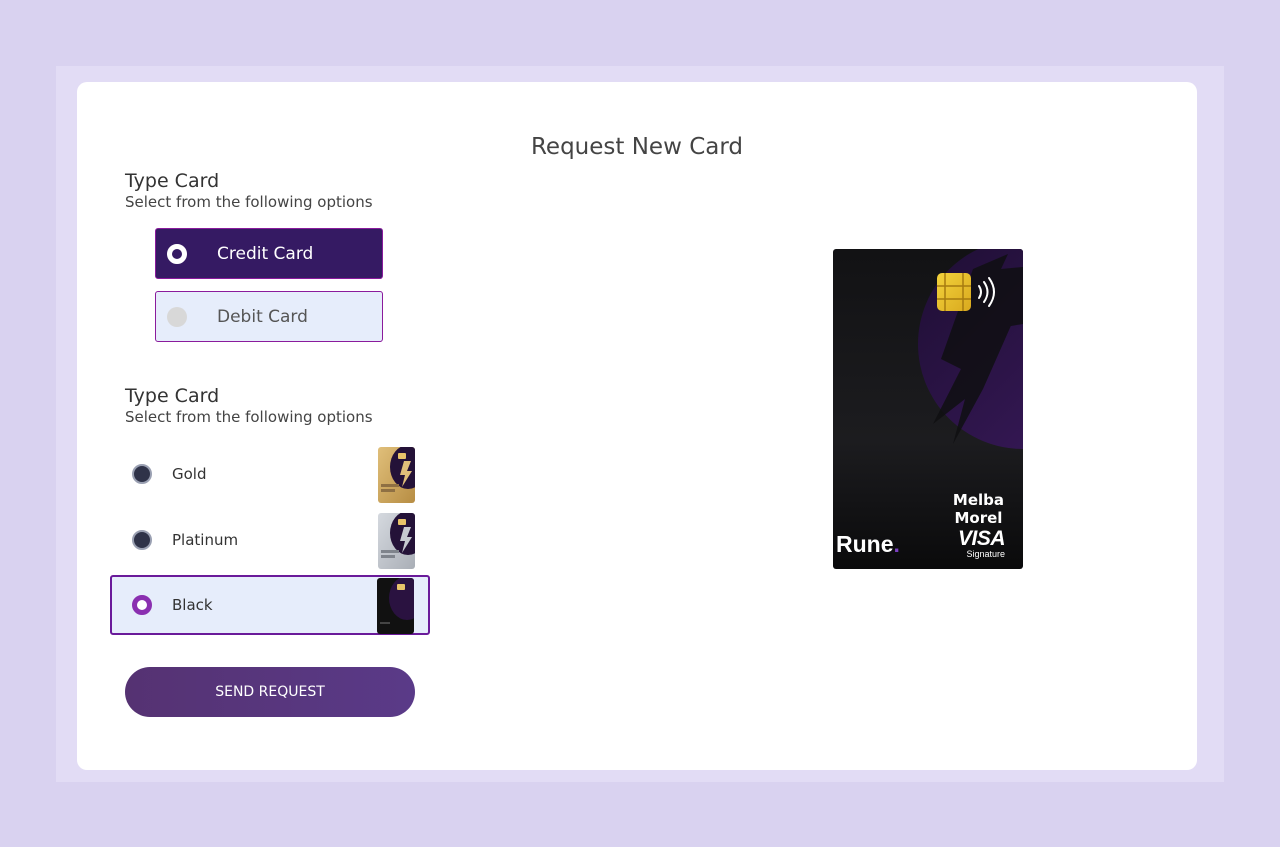 The height and width of the screenshot is (847, 1280). What do you see at coordinates (270, 605) in the screenshot?
I see `tier-option-black: Black` at bounding box center [270, 605].